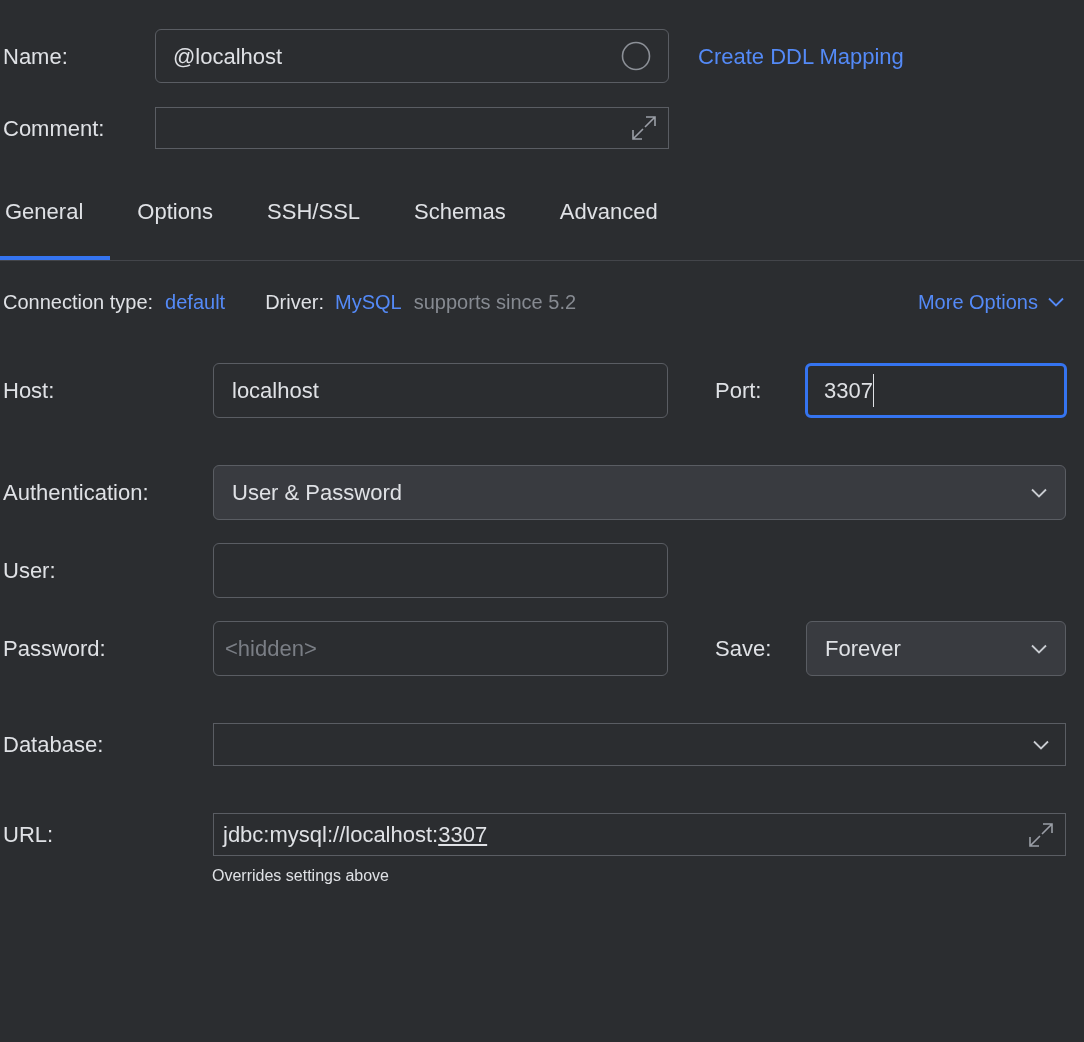  Describe the element at coordinates (175, 227) in the screenshot. I see `tab: Options` at that location.